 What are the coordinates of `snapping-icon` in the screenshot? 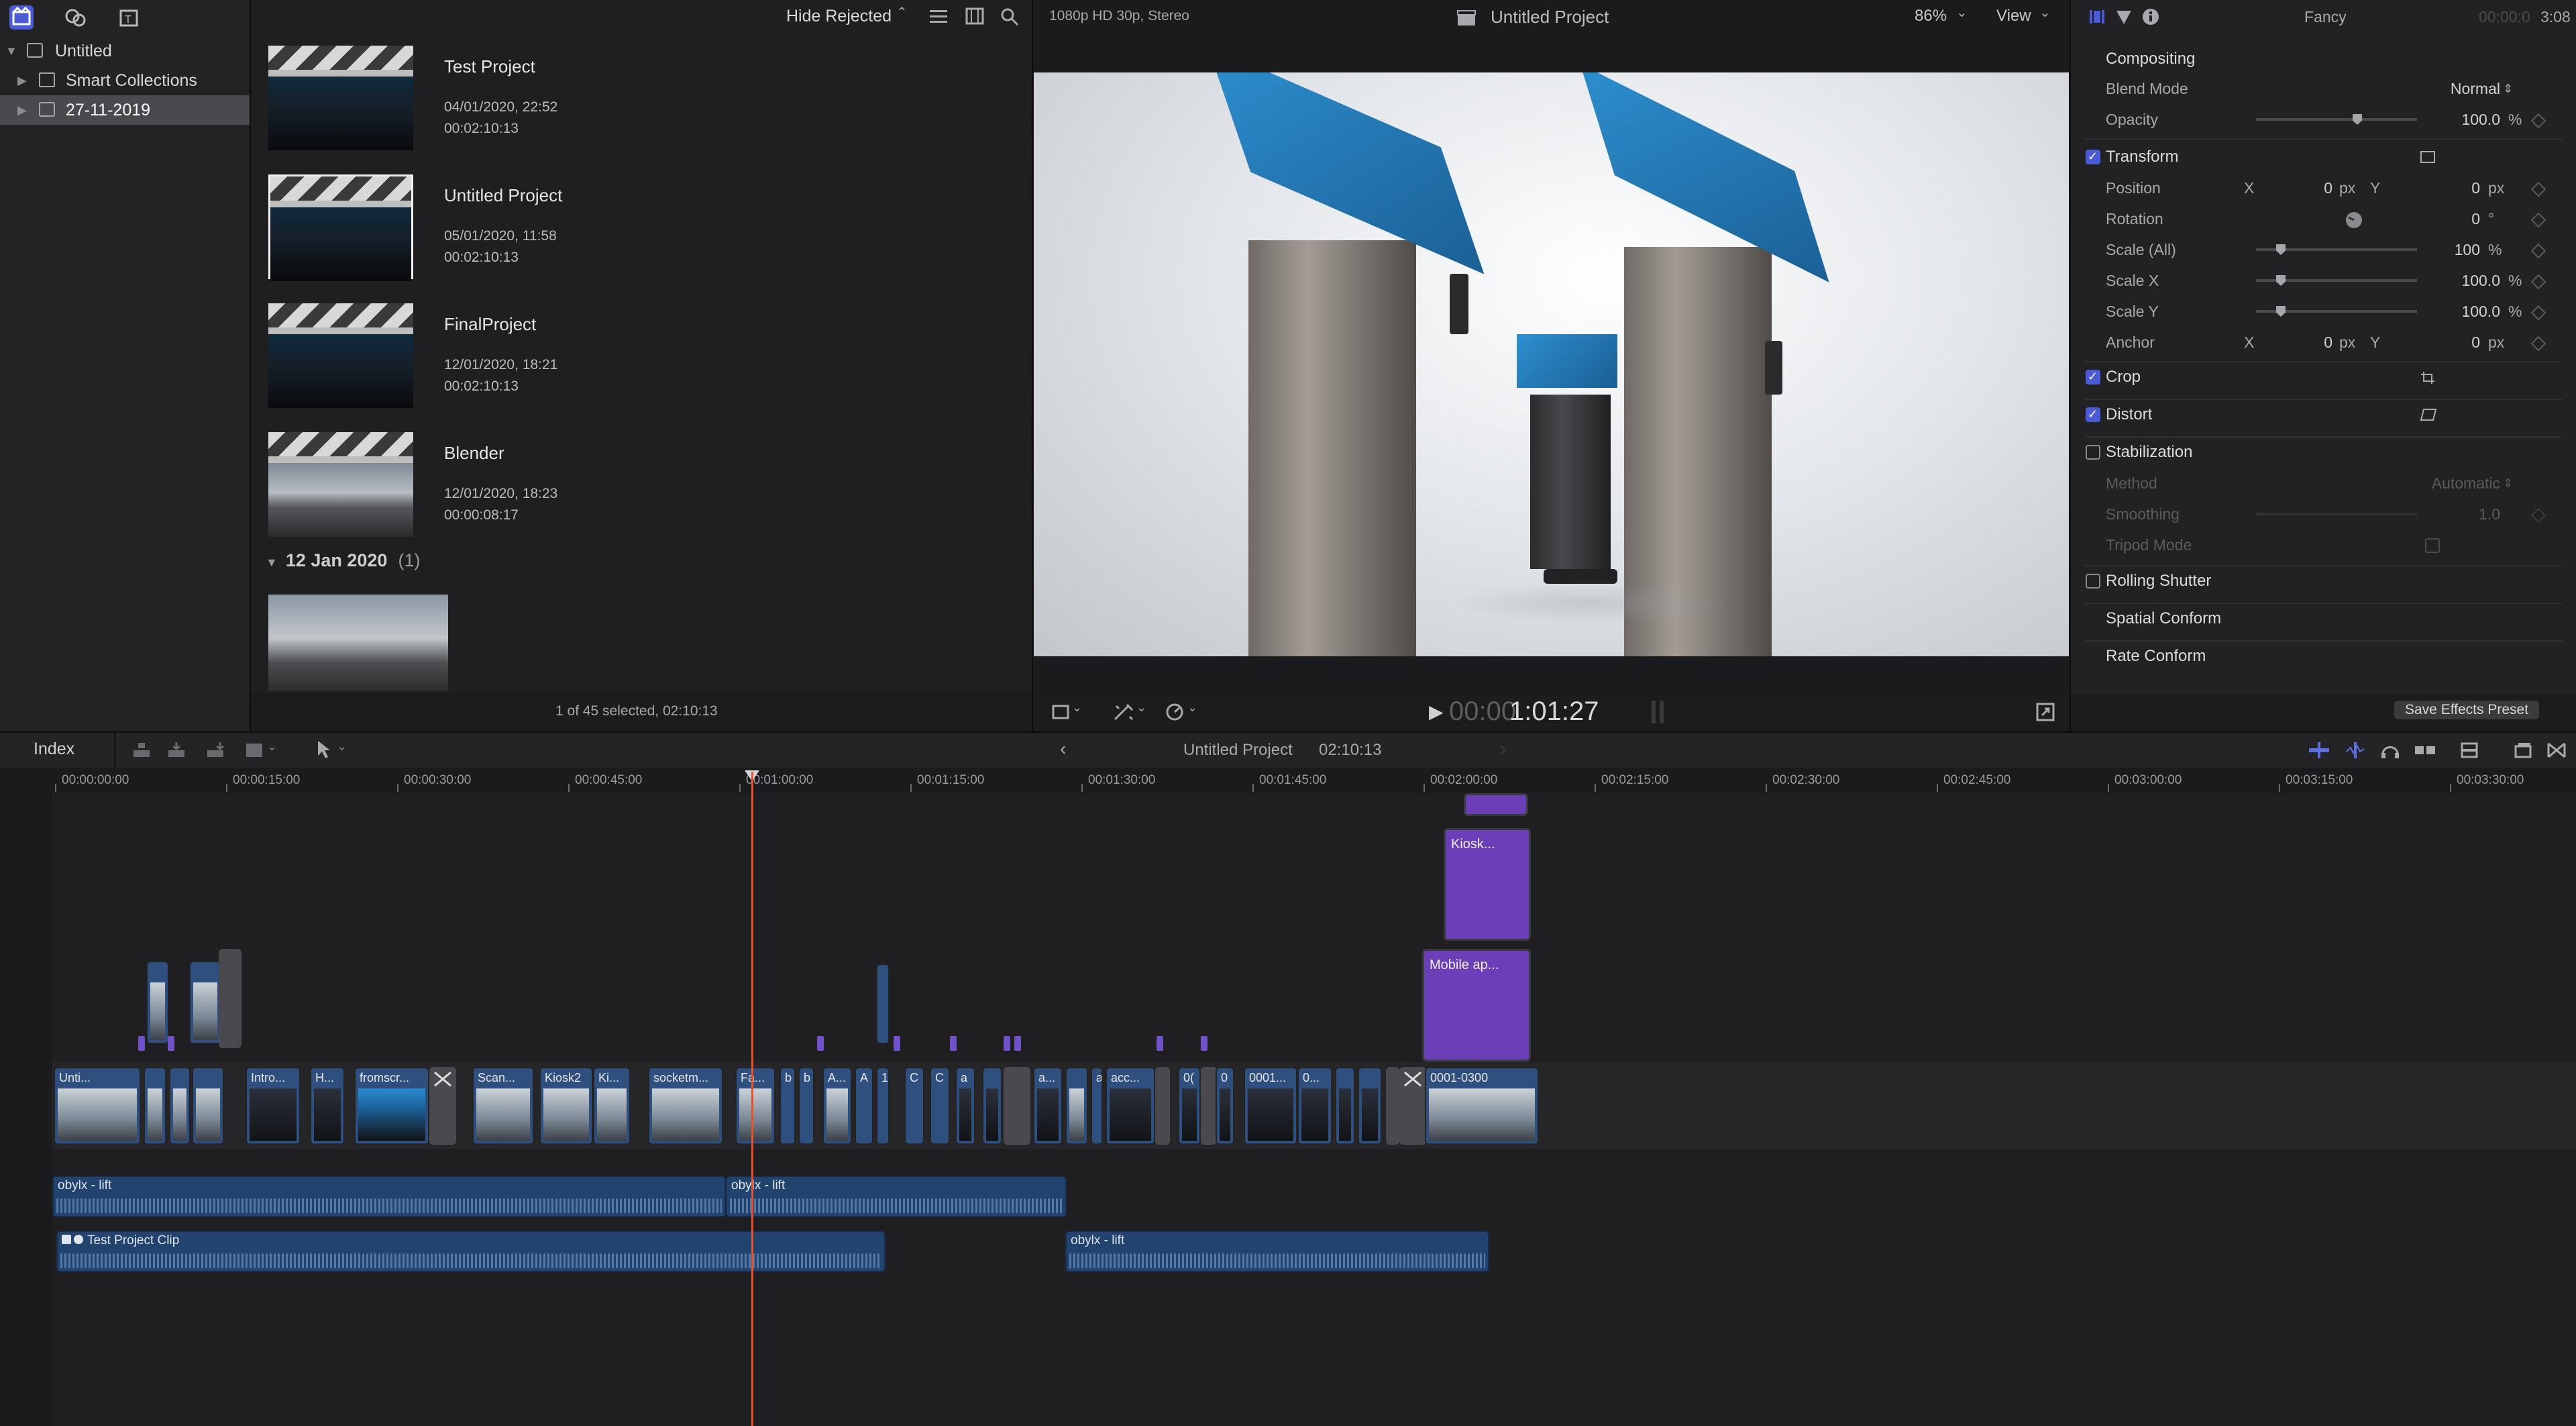 It's located at (2425, 750).